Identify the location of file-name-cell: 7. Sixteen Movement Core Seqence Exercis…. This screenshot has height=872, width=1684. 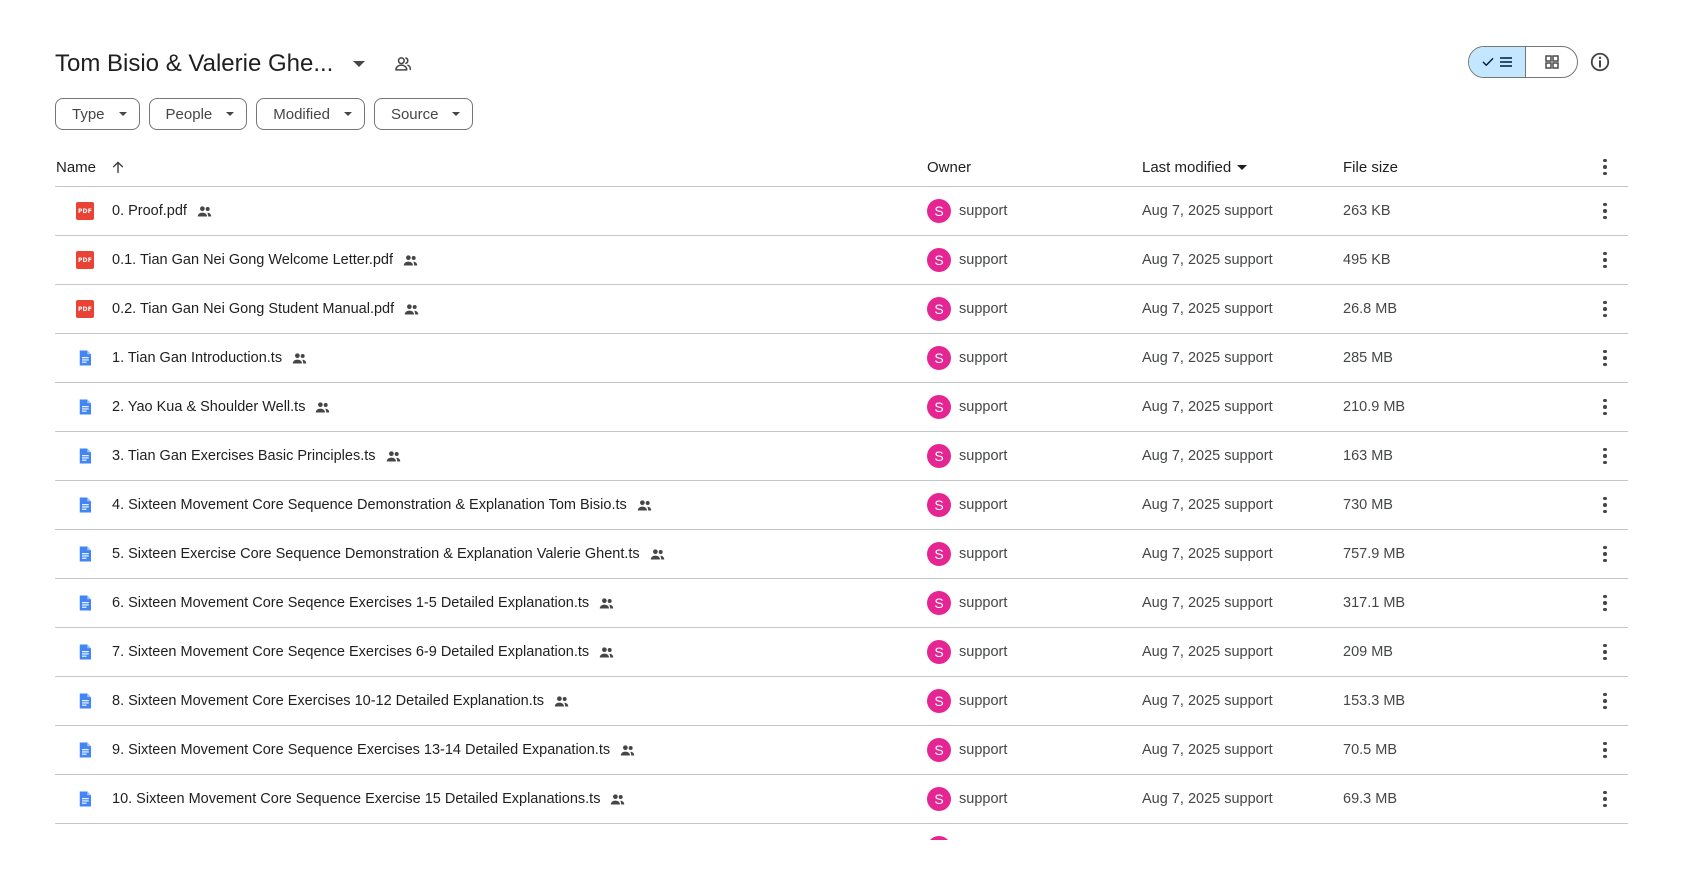
(363, 652).